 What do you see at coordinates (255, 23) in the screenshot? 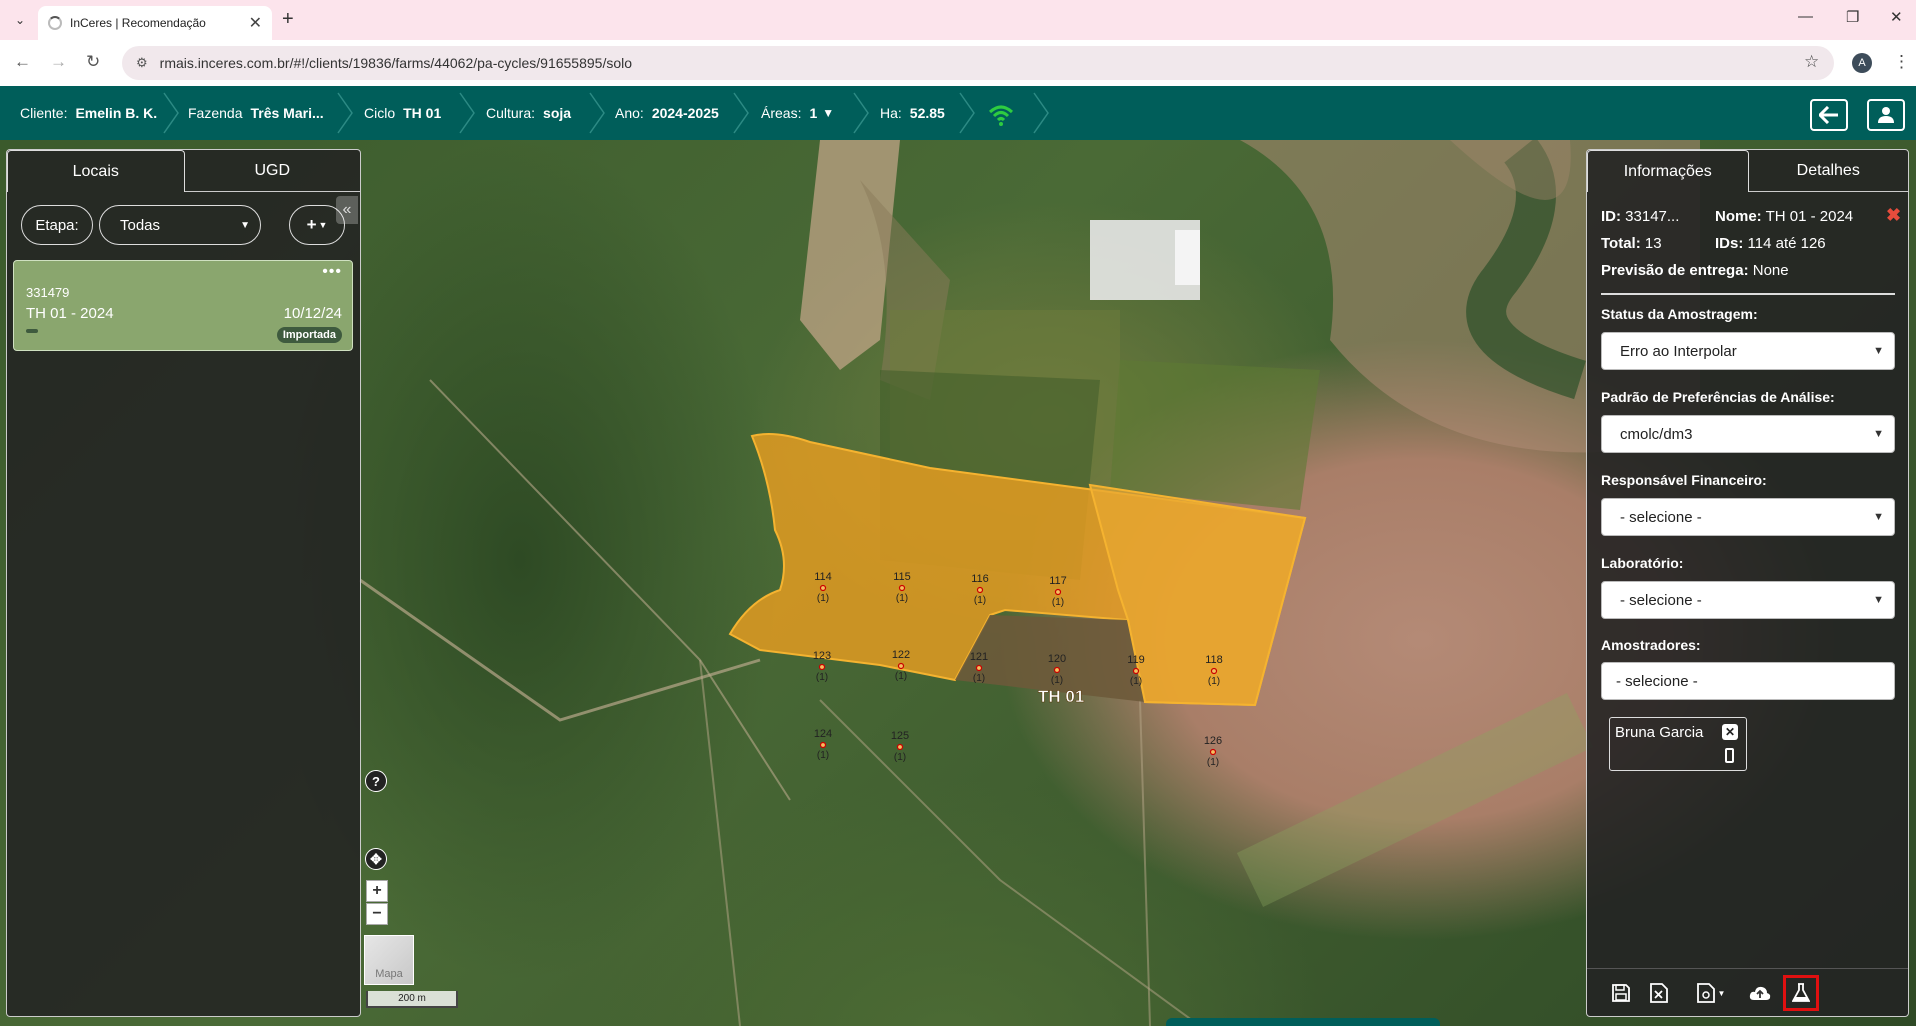
I see `tab-close-icon: ✕` at bounding box center [255, 23].